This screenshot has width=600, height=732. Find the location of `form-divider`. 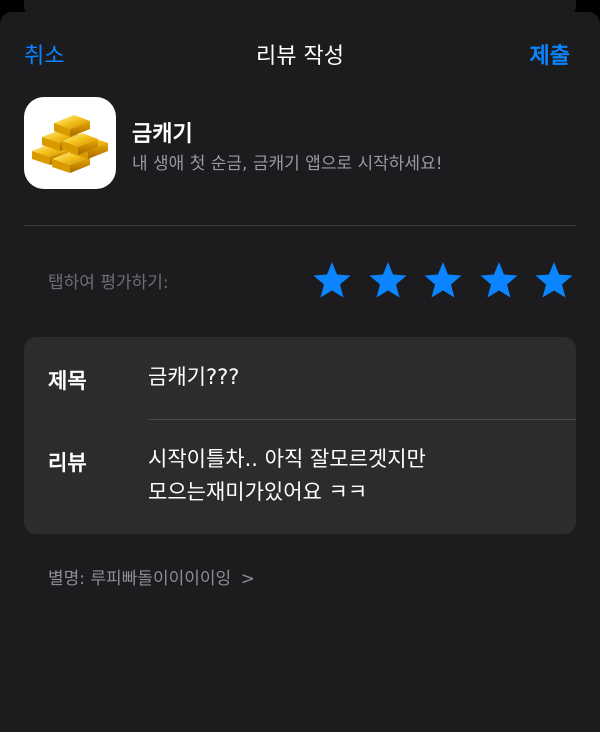

form-divider is located at coordinates (362, 419).